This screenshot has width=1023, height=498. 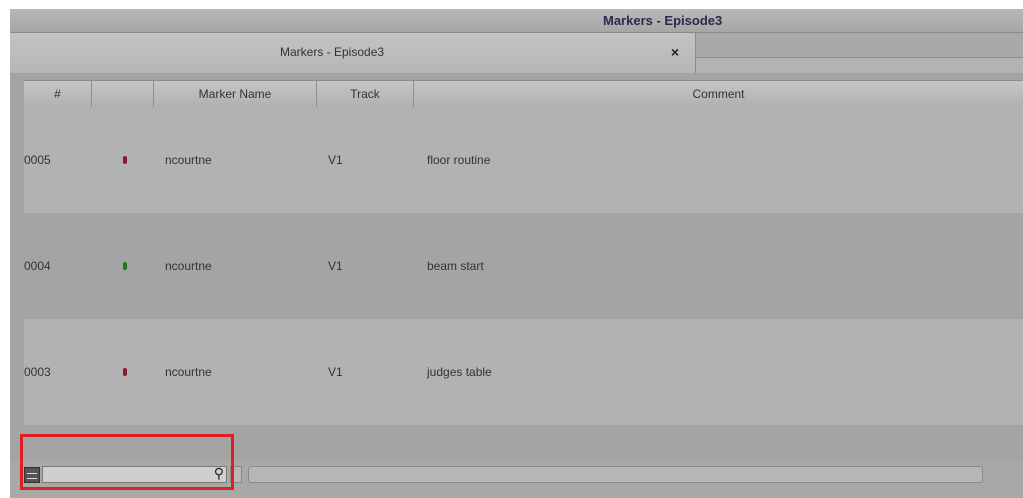 I want to click on close-icon: ×, so click(x=675, y=52).